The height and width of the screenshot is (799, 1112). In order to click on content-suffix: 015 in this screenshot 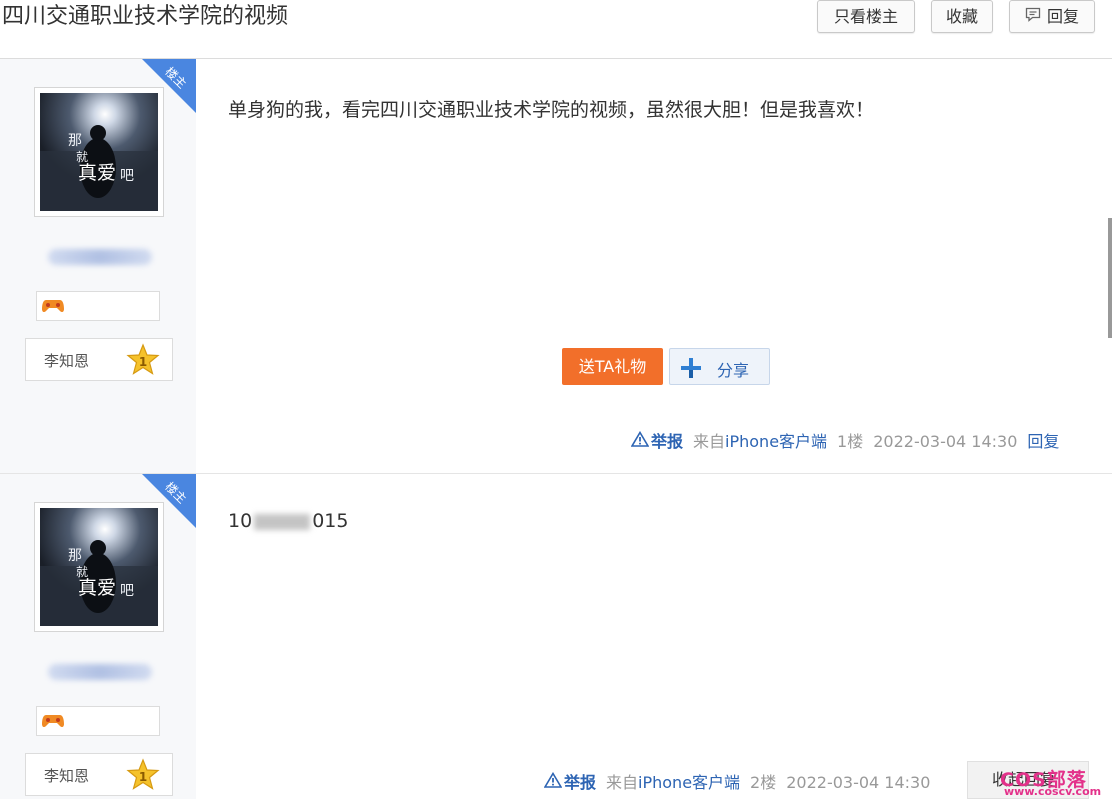, I will do `click(330, 521)`.